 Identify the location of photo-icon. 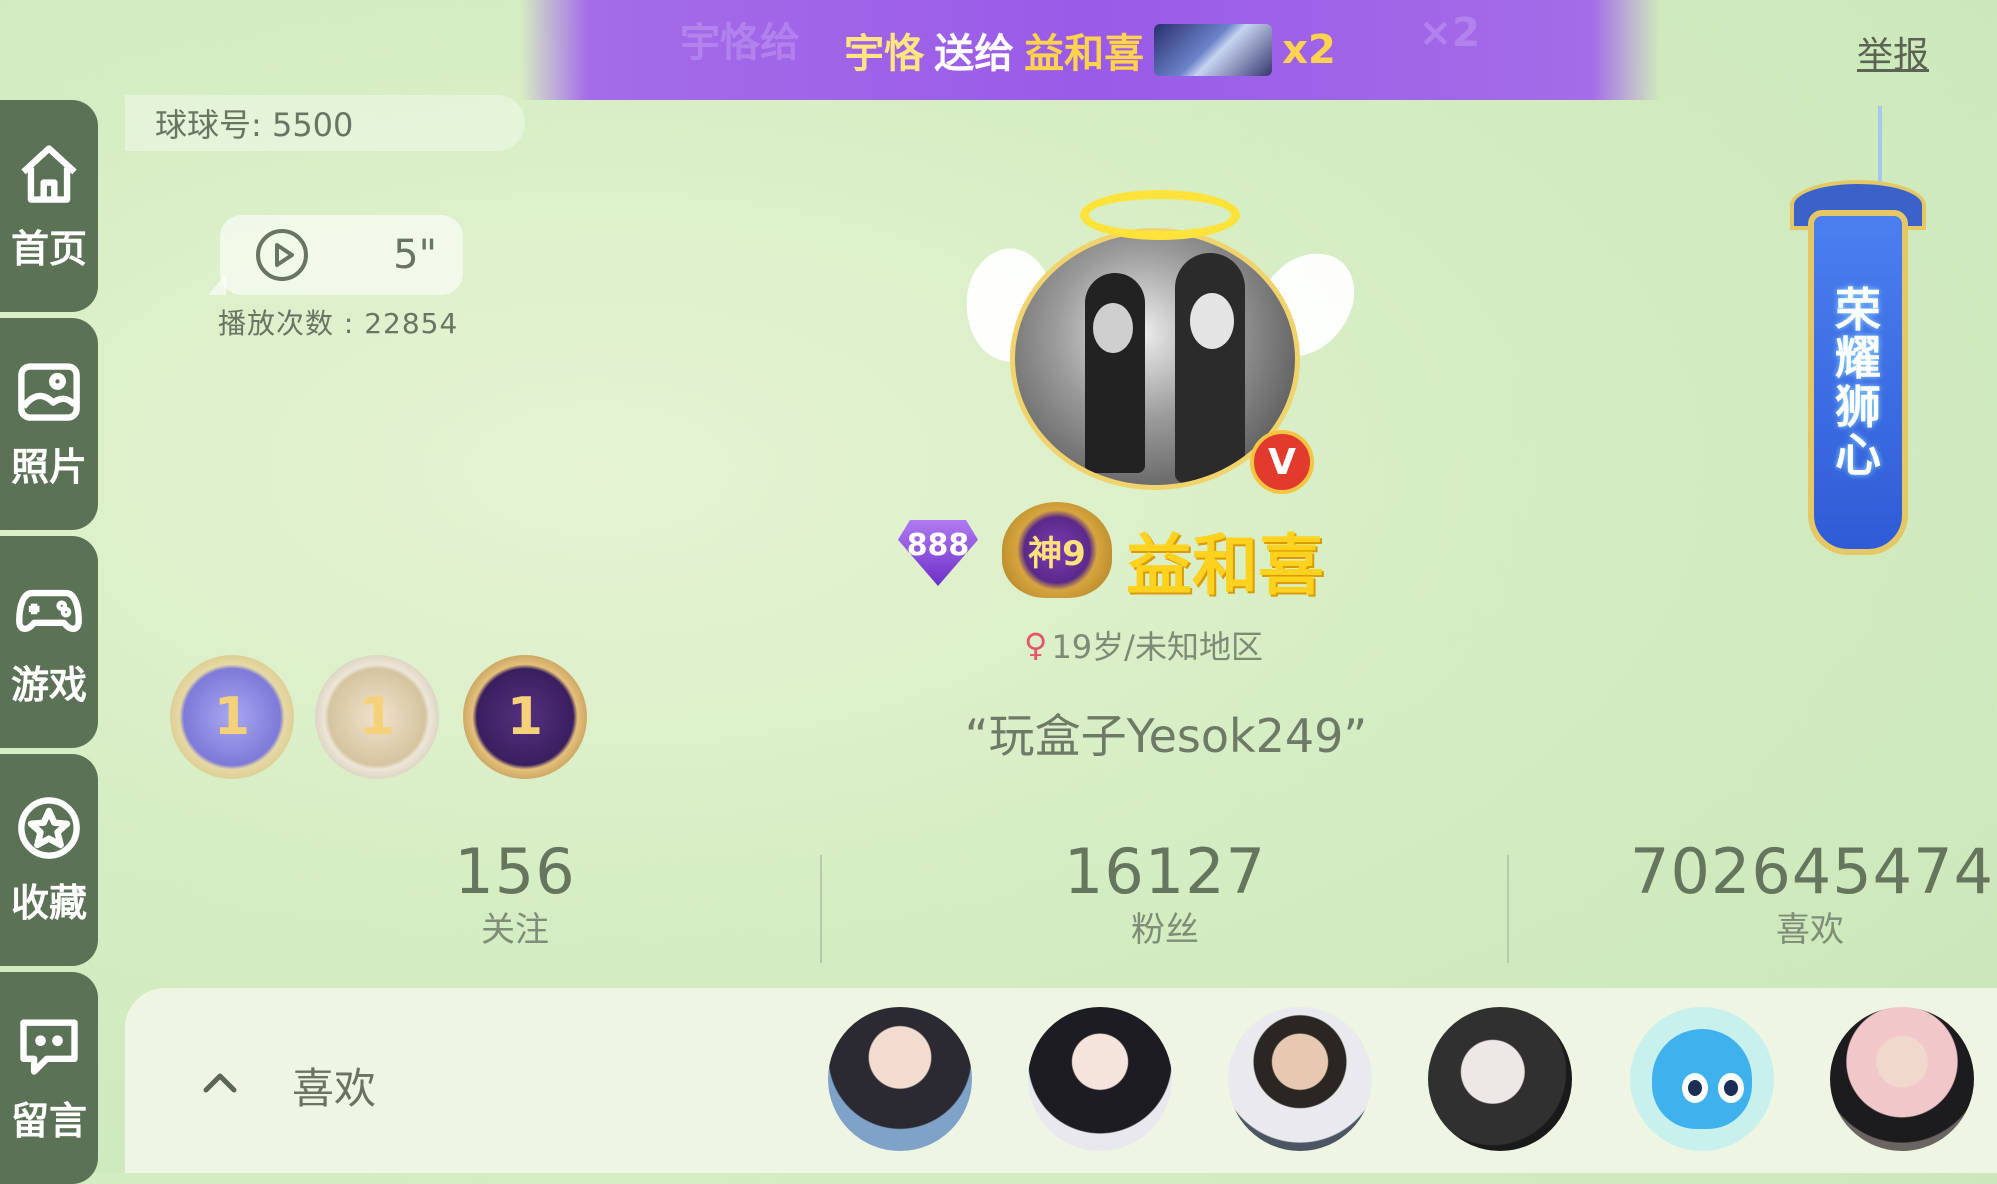
(49, 391).